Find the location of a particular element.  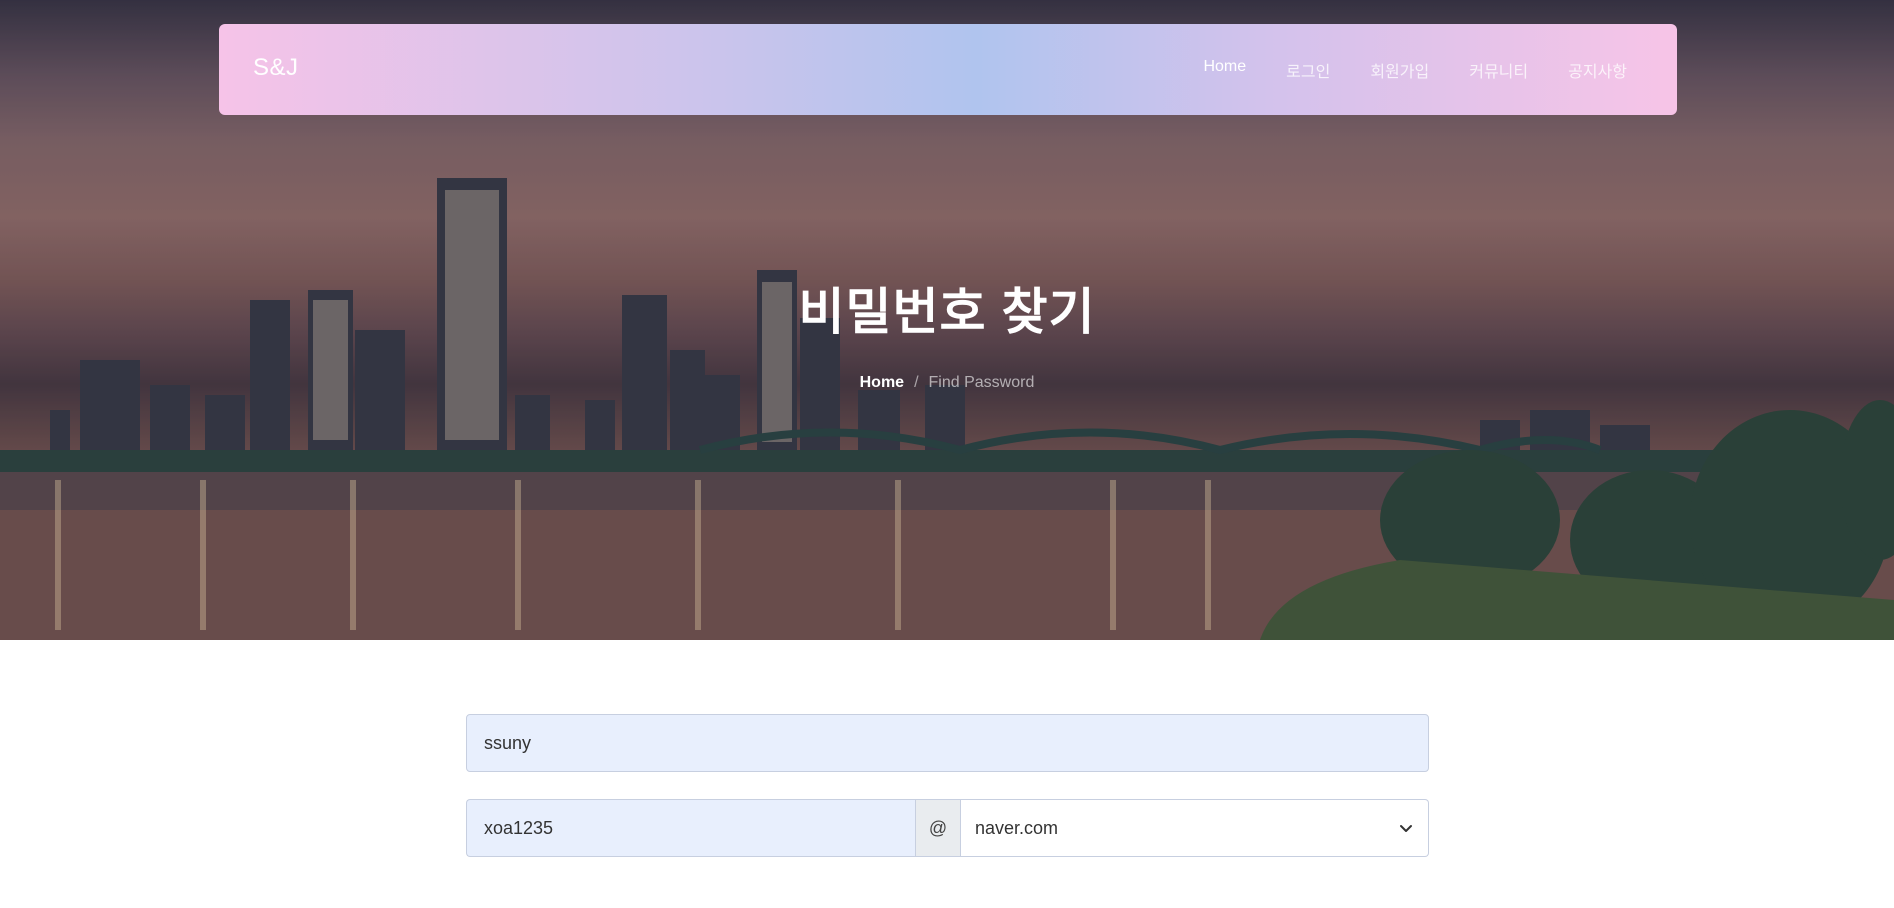

breadcrumb-current: Find Password is located at coordinates (981, 382).